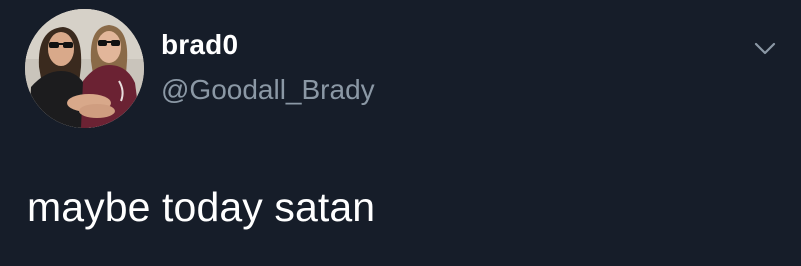 The height and width of the screenshot is (266, 801). What do you see at coordinates (201, 207) in the screenshot?
I see `tweet-text: maybe today satan` at bounding box center [201, 207].